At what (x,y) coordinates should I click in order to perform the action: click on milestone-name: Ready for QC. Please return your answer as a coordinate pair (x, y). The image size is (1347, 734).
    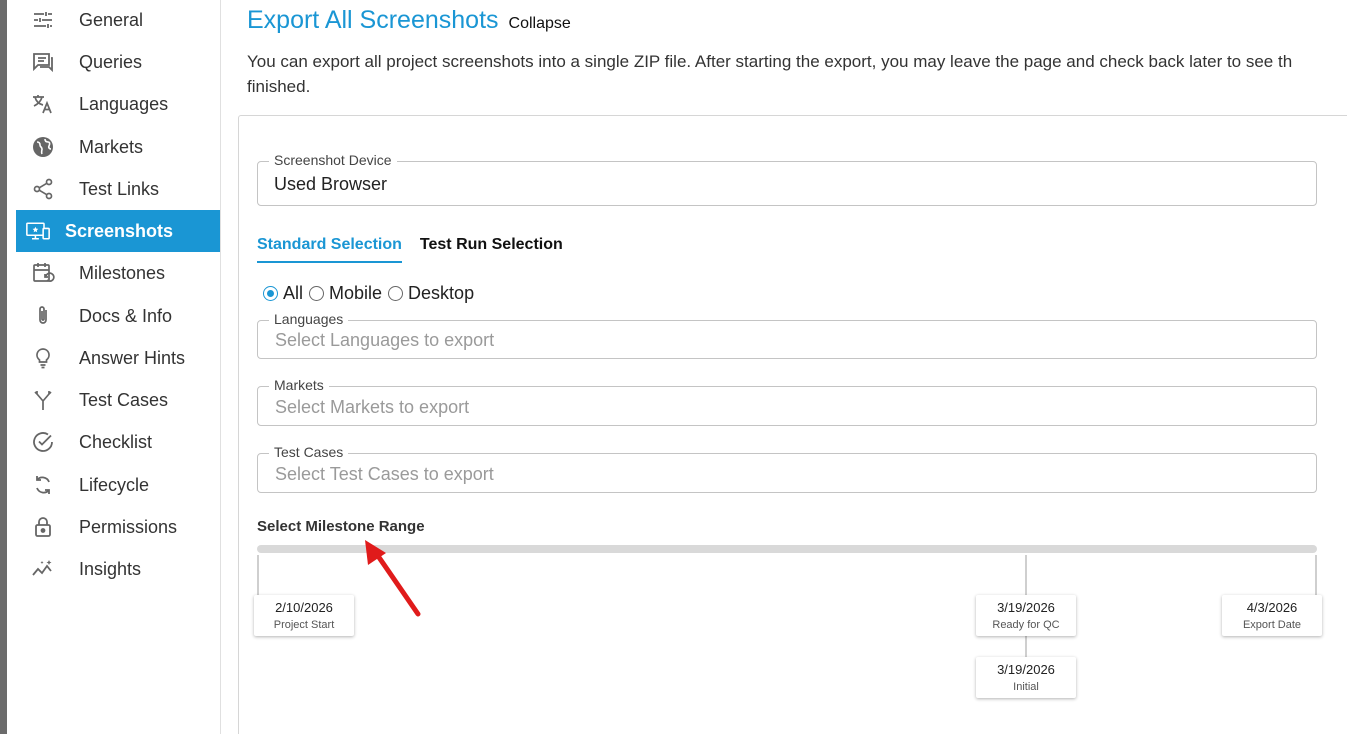
    Looking at the image, I should click on (1026, 625).